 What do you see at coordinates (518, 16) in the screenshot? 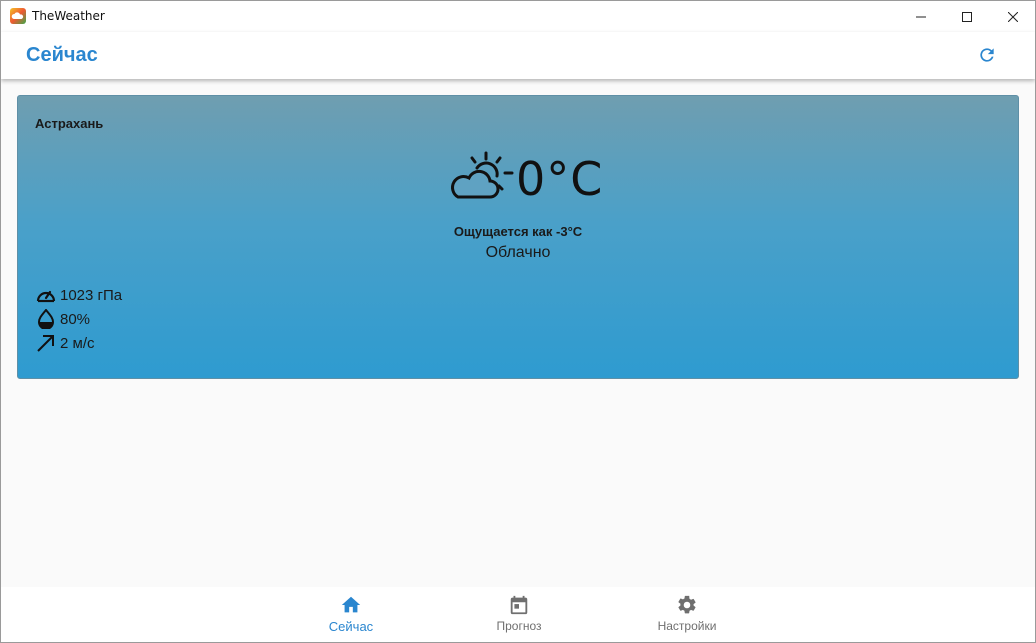
I see `title-bar: TheWeather` at bounding box center [518, 16].